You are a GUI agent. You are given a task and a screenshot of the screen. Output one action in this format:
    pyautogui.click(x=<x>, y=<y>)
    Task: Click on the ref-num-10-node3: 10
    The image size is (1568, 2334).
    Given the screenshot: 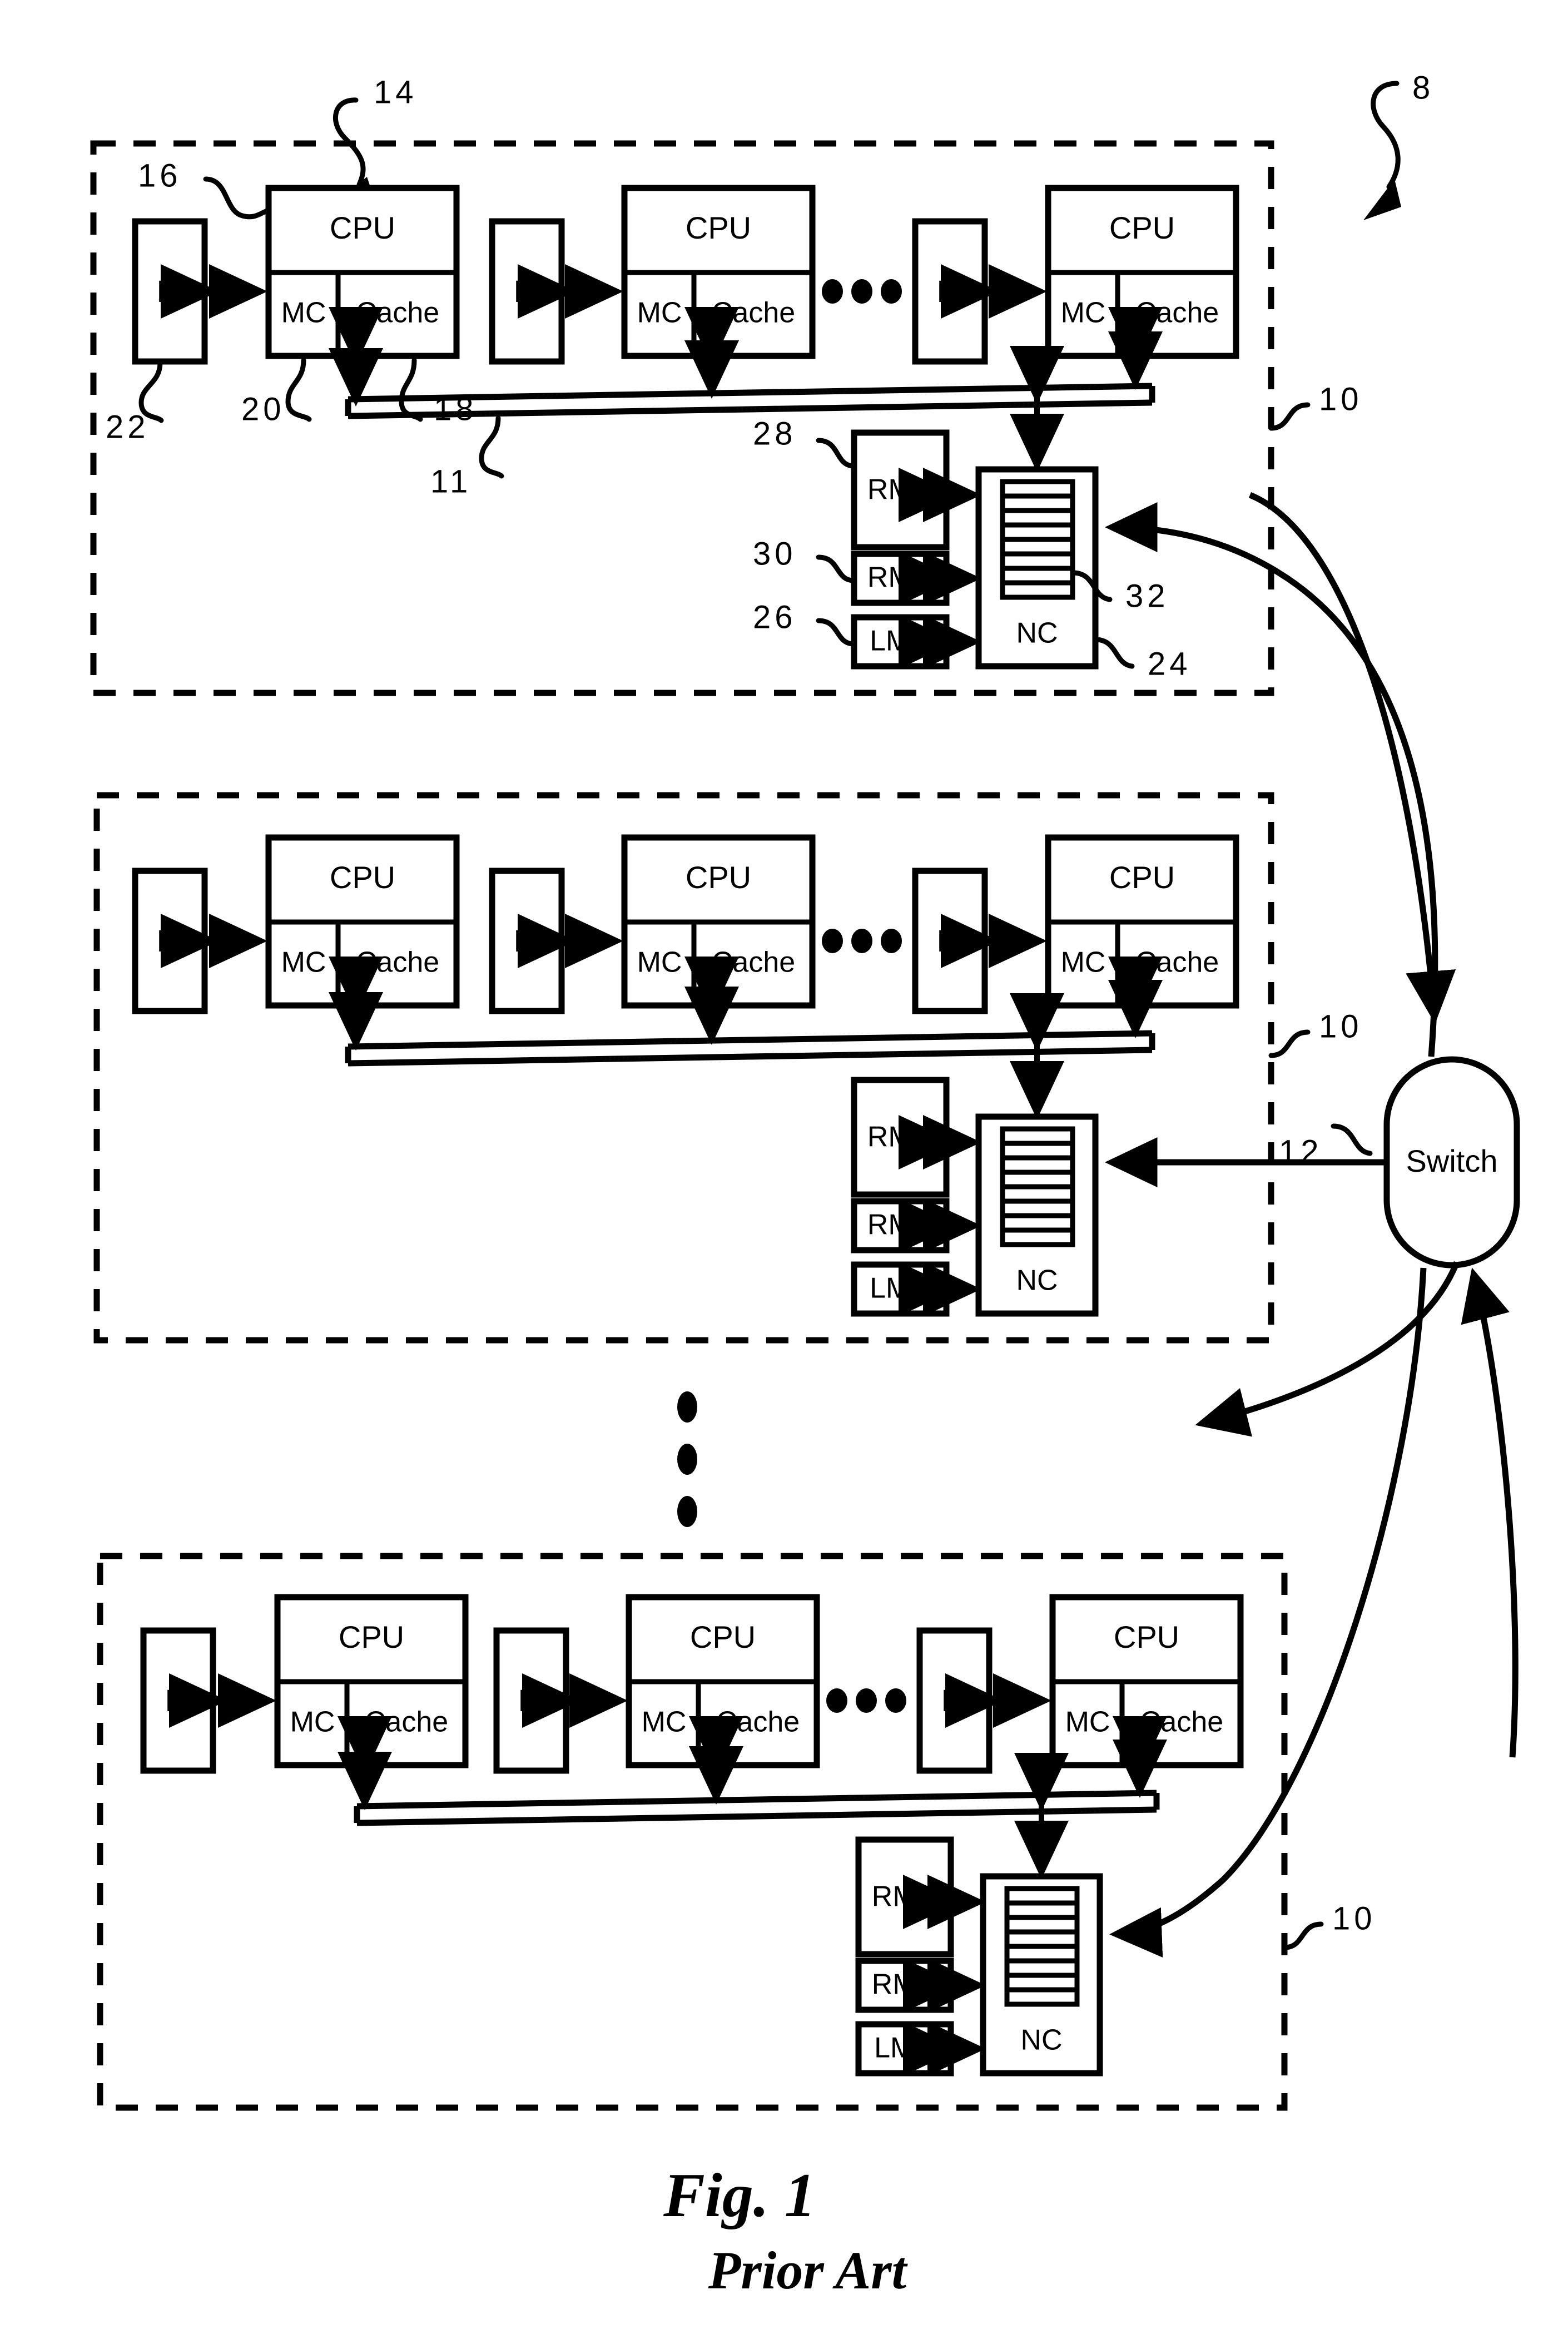 What is the action you would take?
    pyautogui.click(x=1354, y=1918)
    